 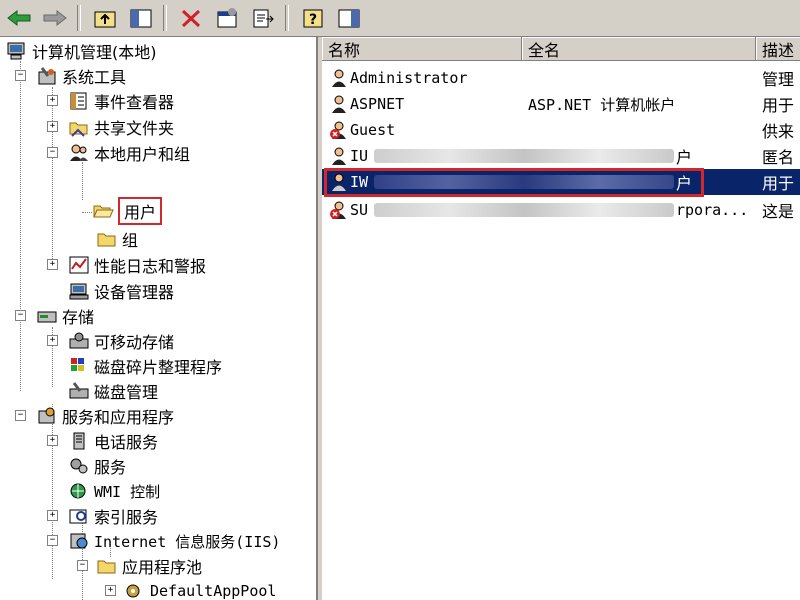 What do you see at coordinates (126, 392) in the screenshot?
I see `tree-label: 磁盘管理` at bounding box center [126, 392].